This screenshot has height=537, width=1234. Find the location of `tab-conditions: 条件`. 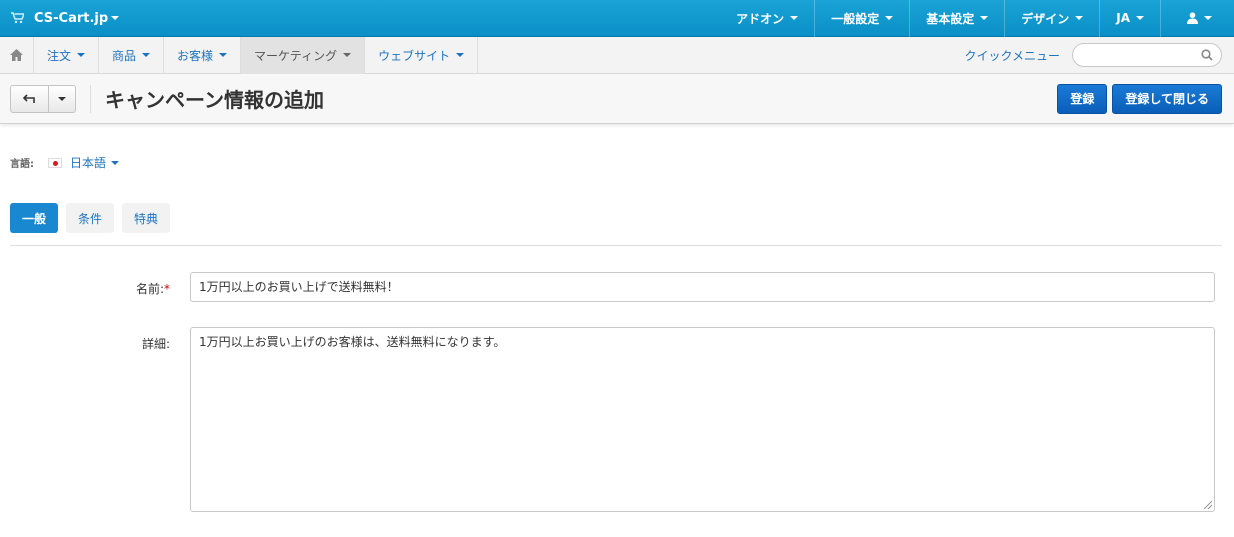

tab-conditions: 条件 is located at coordinates (90, 218).